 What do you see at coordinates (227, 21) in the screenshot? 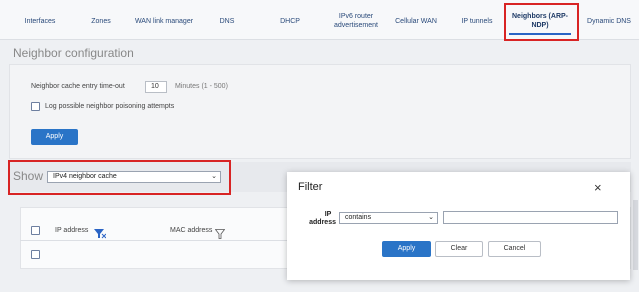
I see `tab-dns: DNS` at bounding box center [227, 21].